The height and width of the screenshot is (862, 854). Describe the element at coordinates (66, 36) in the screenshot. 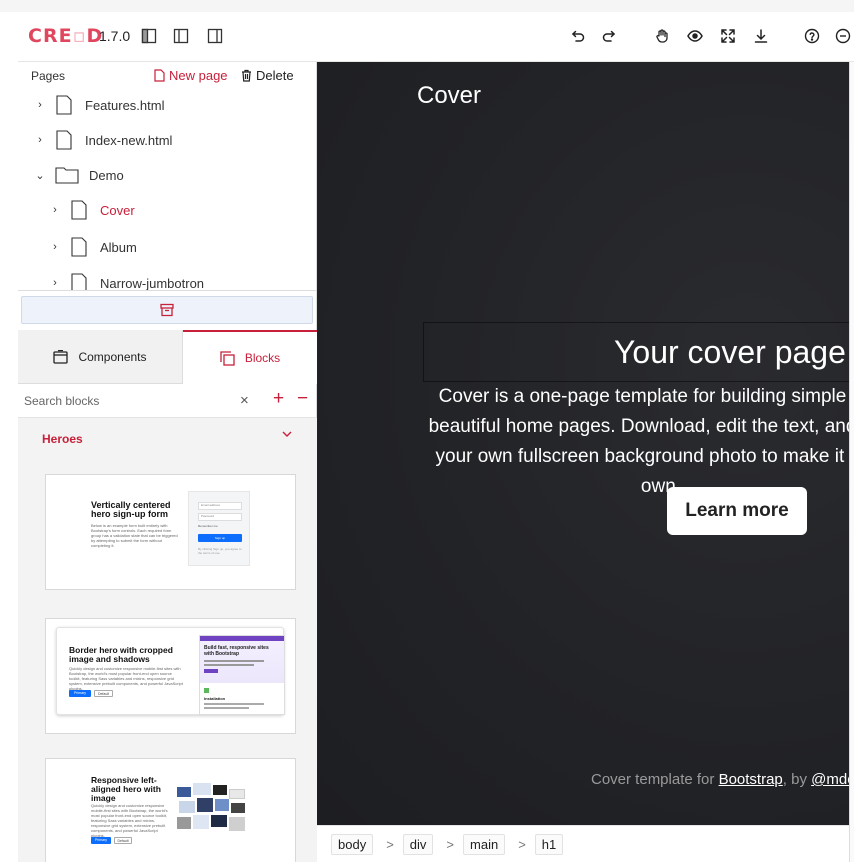

I see `app-logo: CRE▫D` at that location.